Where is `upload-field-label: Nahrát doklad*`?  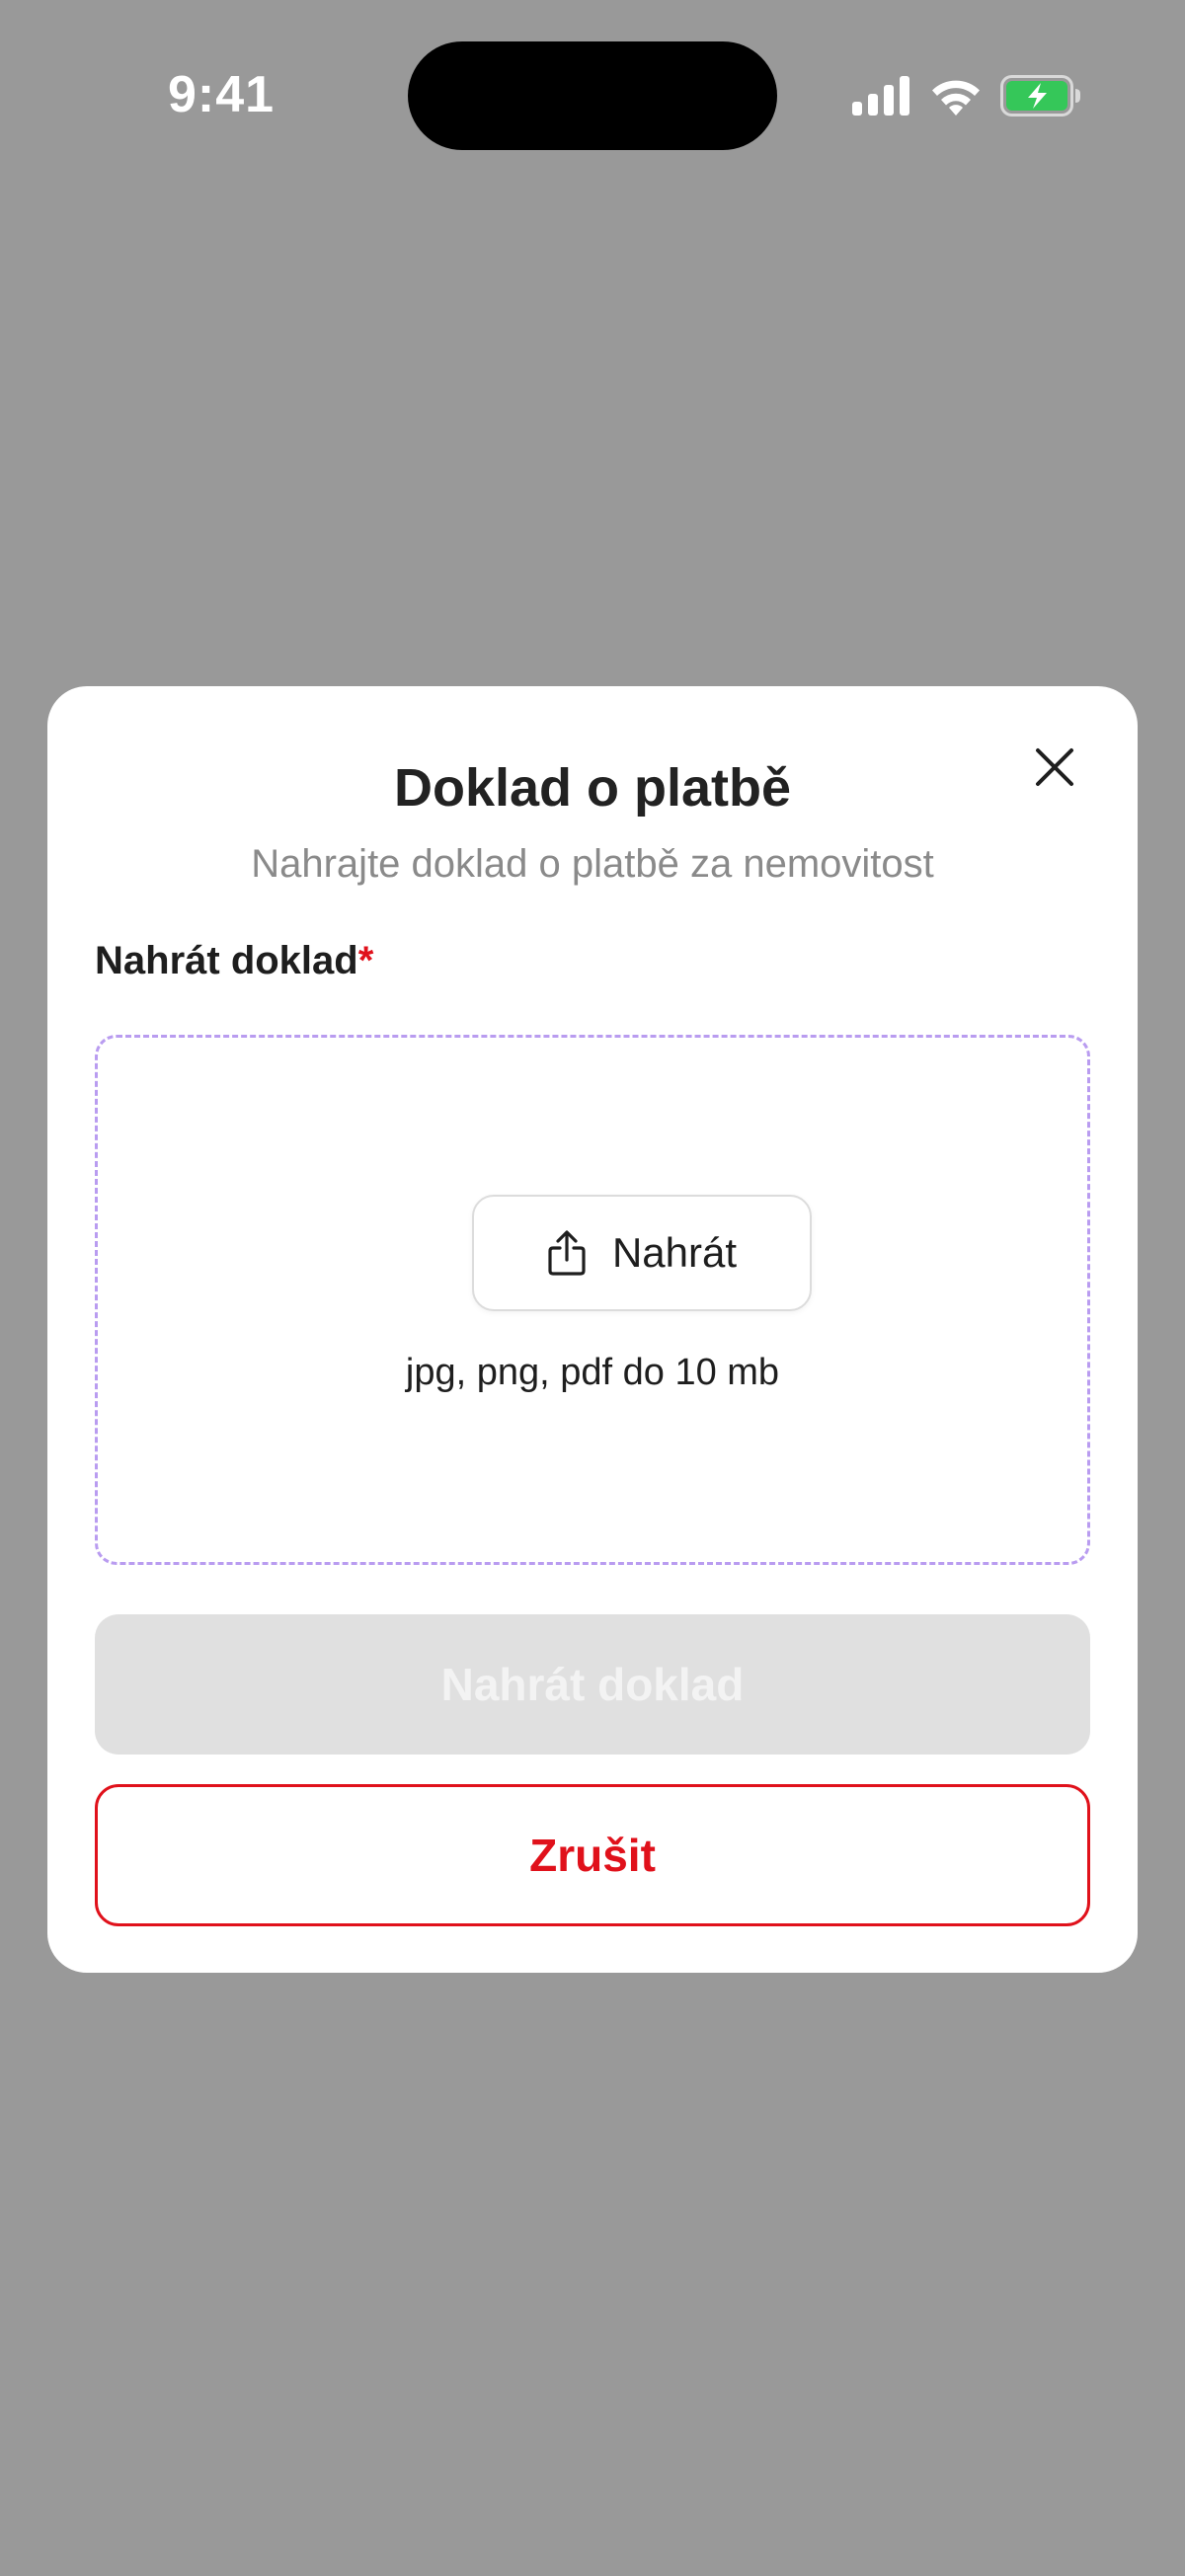 upload-field-label: Nahrát doklad* is located at coordinates (234, 961).